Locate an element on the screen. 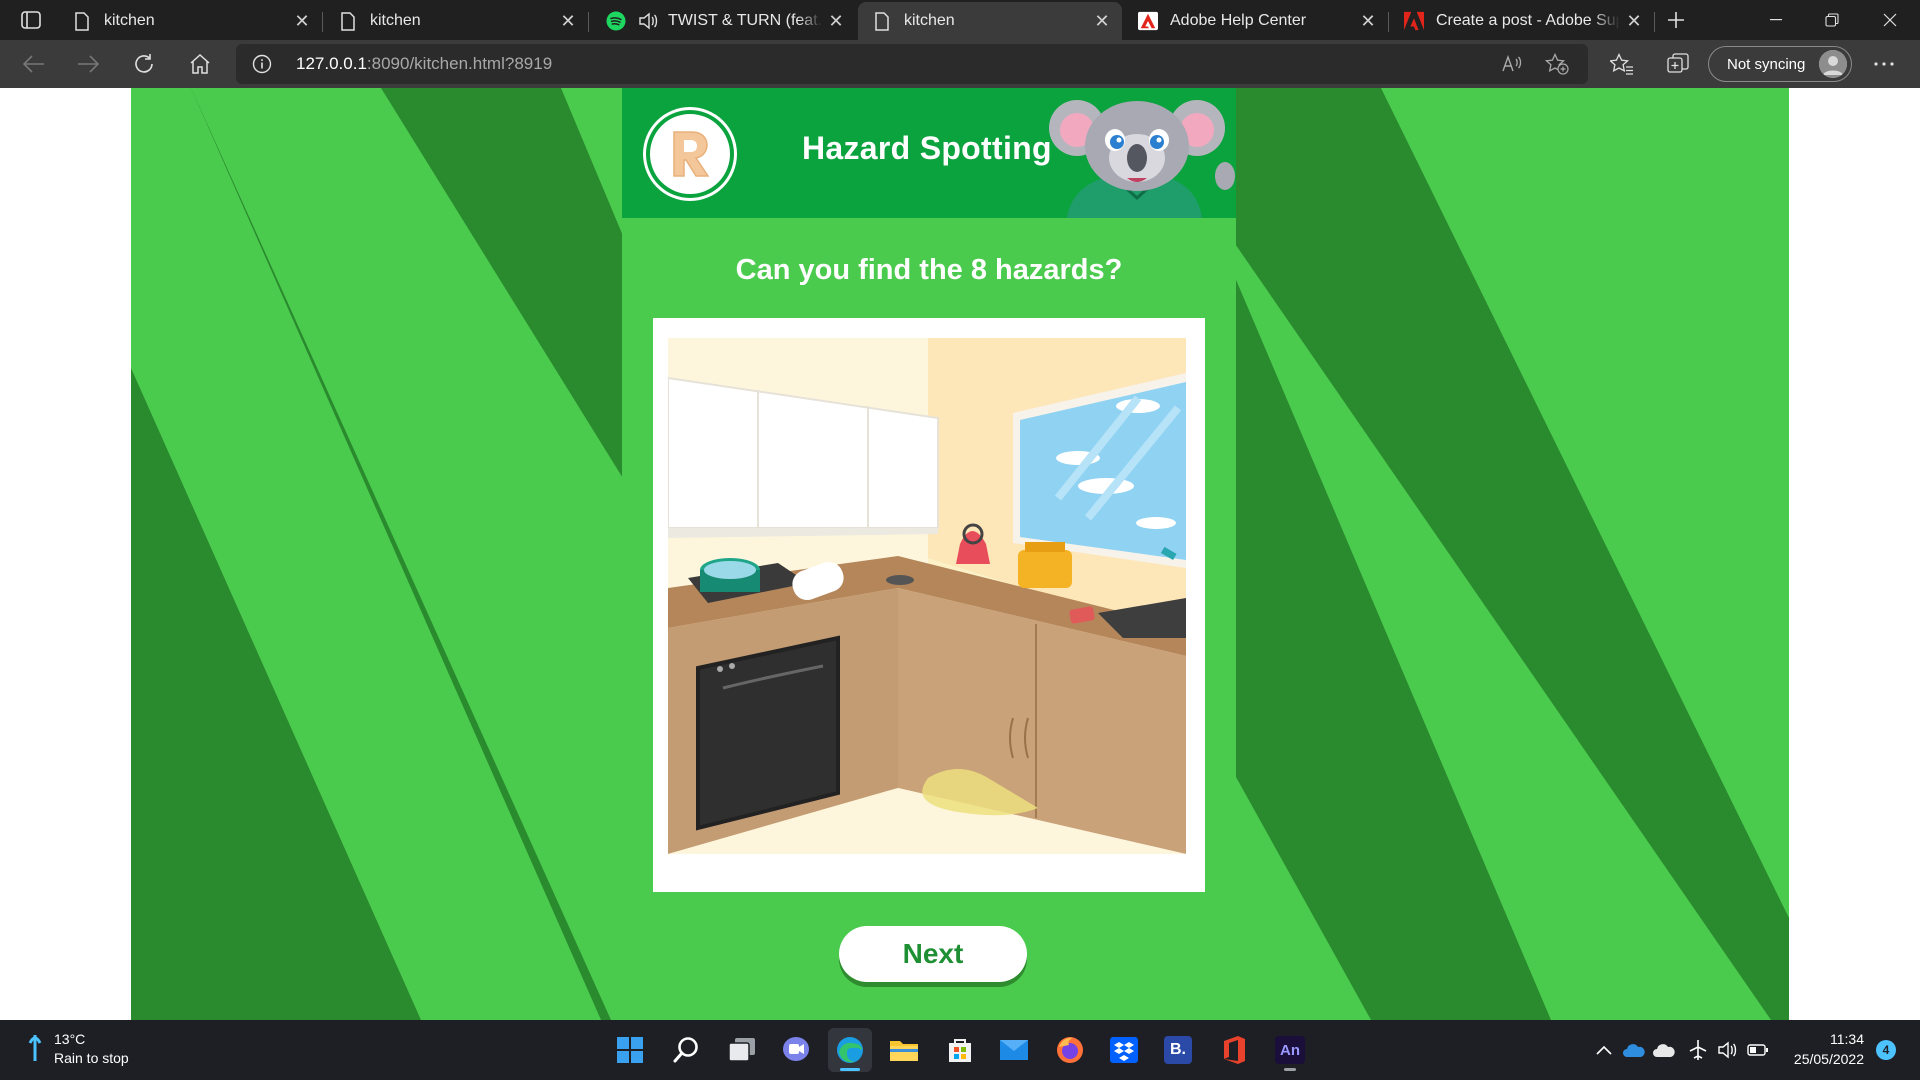  minimize-button is located at coordinates (1776, 20).